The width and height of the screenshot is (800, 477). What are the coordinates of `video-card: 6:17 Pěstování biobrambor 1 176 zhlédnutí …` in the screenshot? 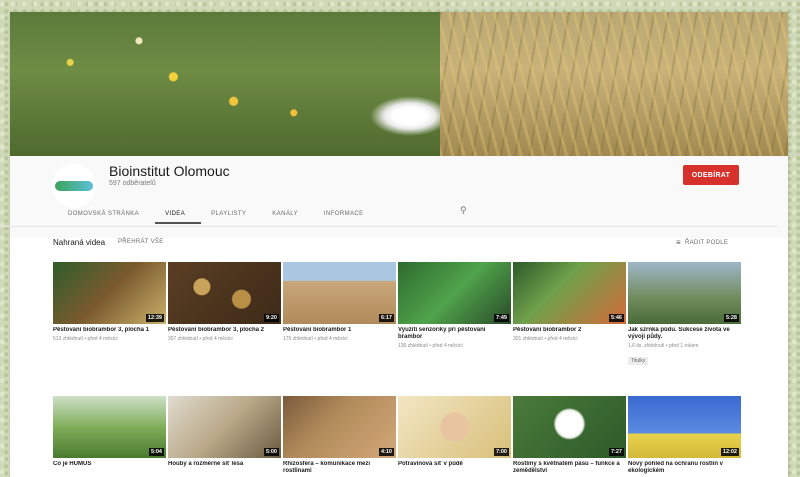 It's located at (339, 302).